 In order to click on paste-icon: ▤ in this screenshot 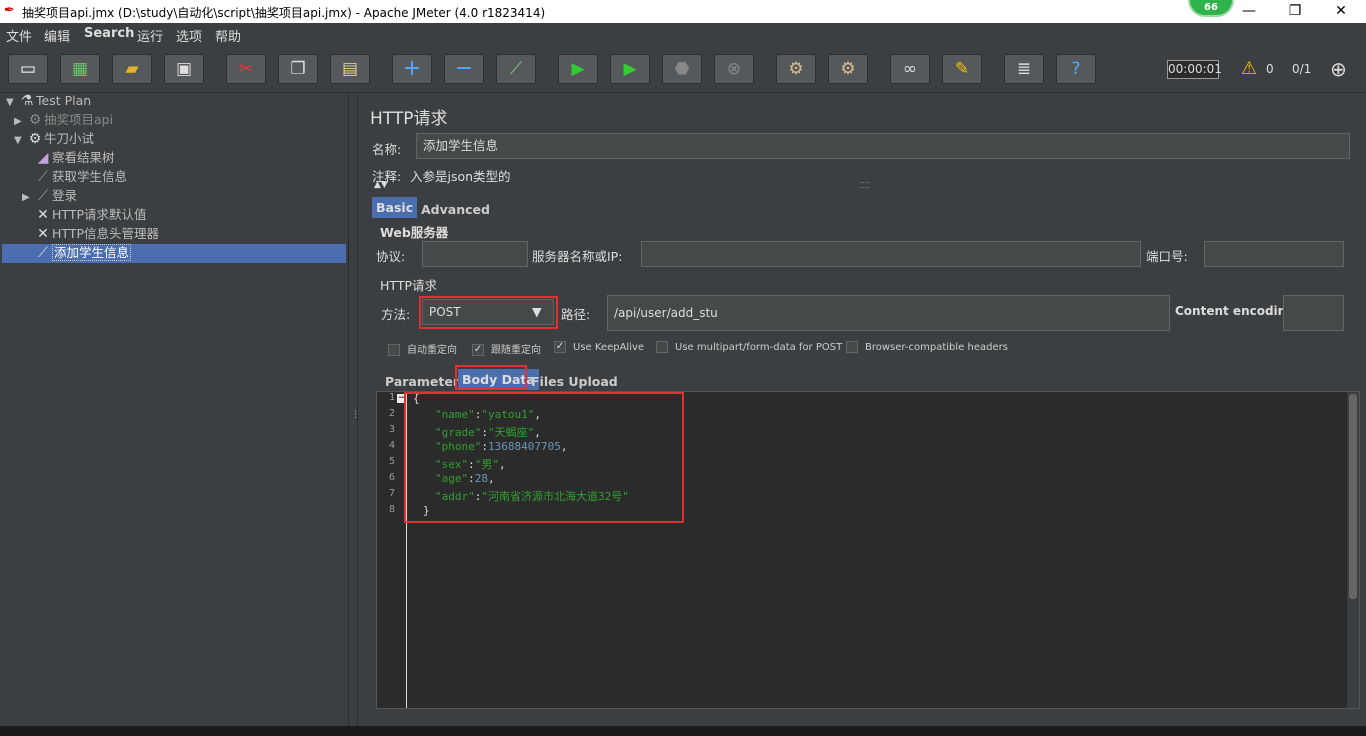, I will do `click(350, 69)`.